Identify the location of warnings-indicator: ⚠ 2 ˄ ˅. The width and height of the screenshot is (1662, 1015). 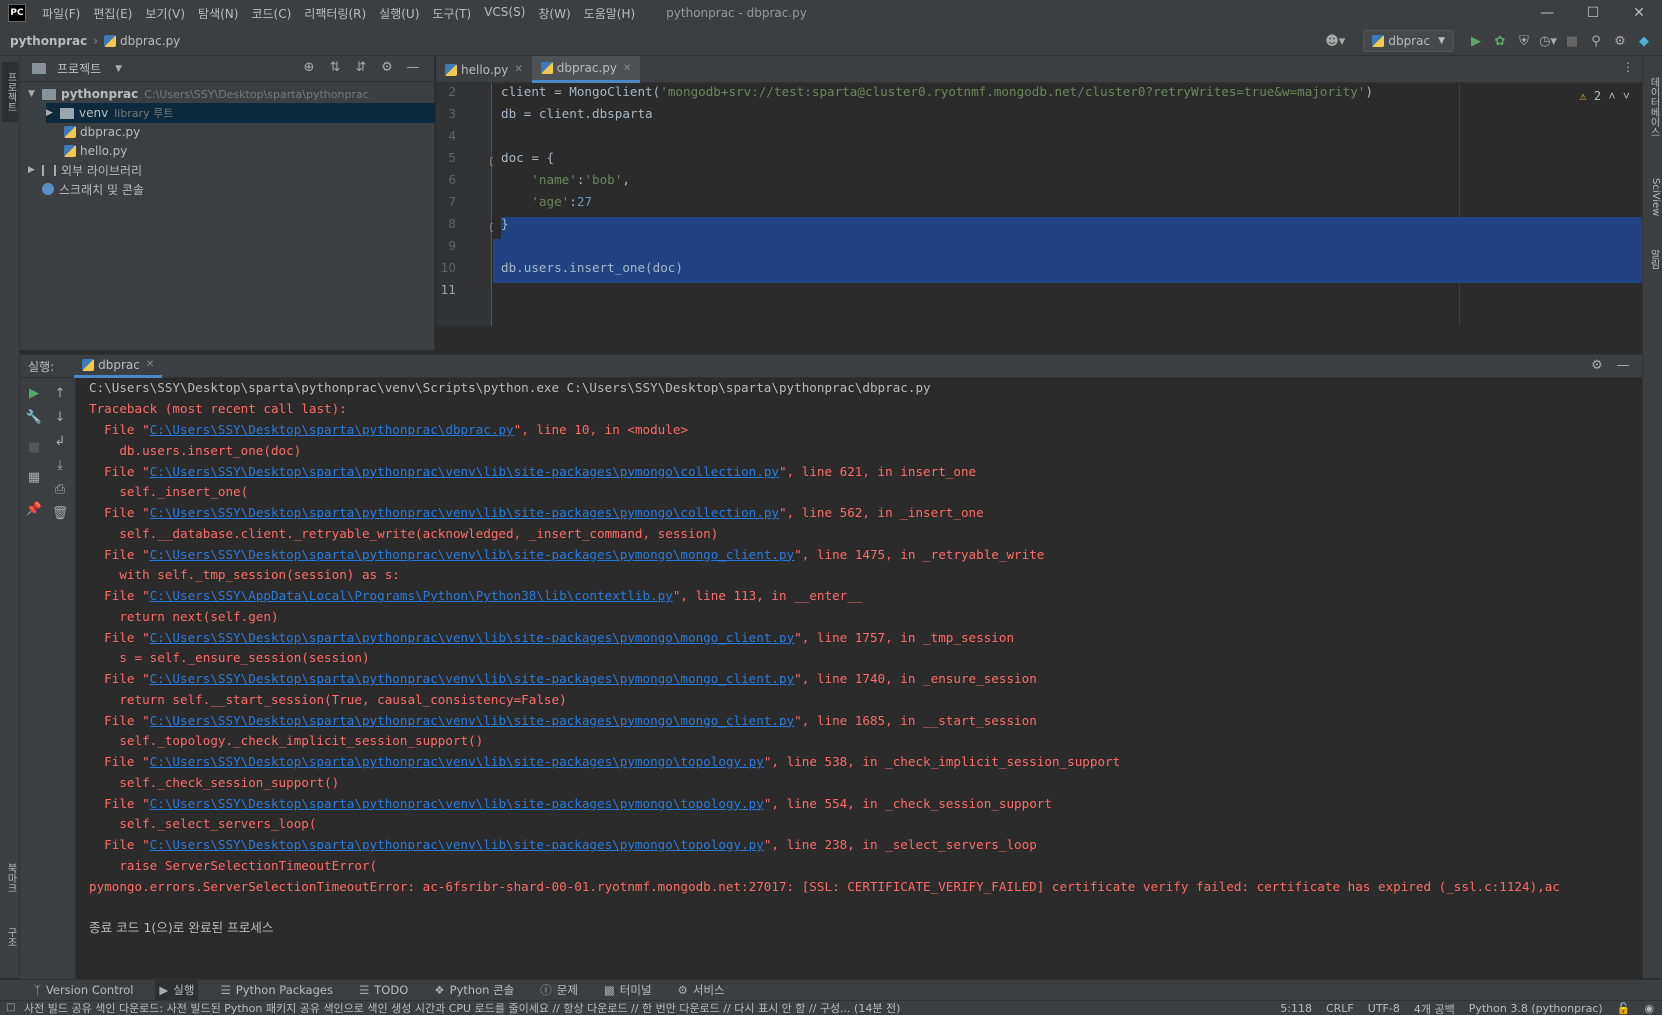
(1604, 96).